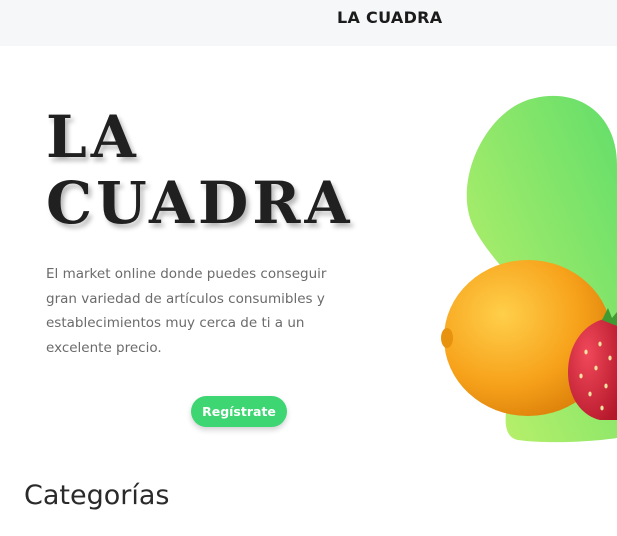  I want to click on hero-title: LA CUADRA, so click(199, 170).